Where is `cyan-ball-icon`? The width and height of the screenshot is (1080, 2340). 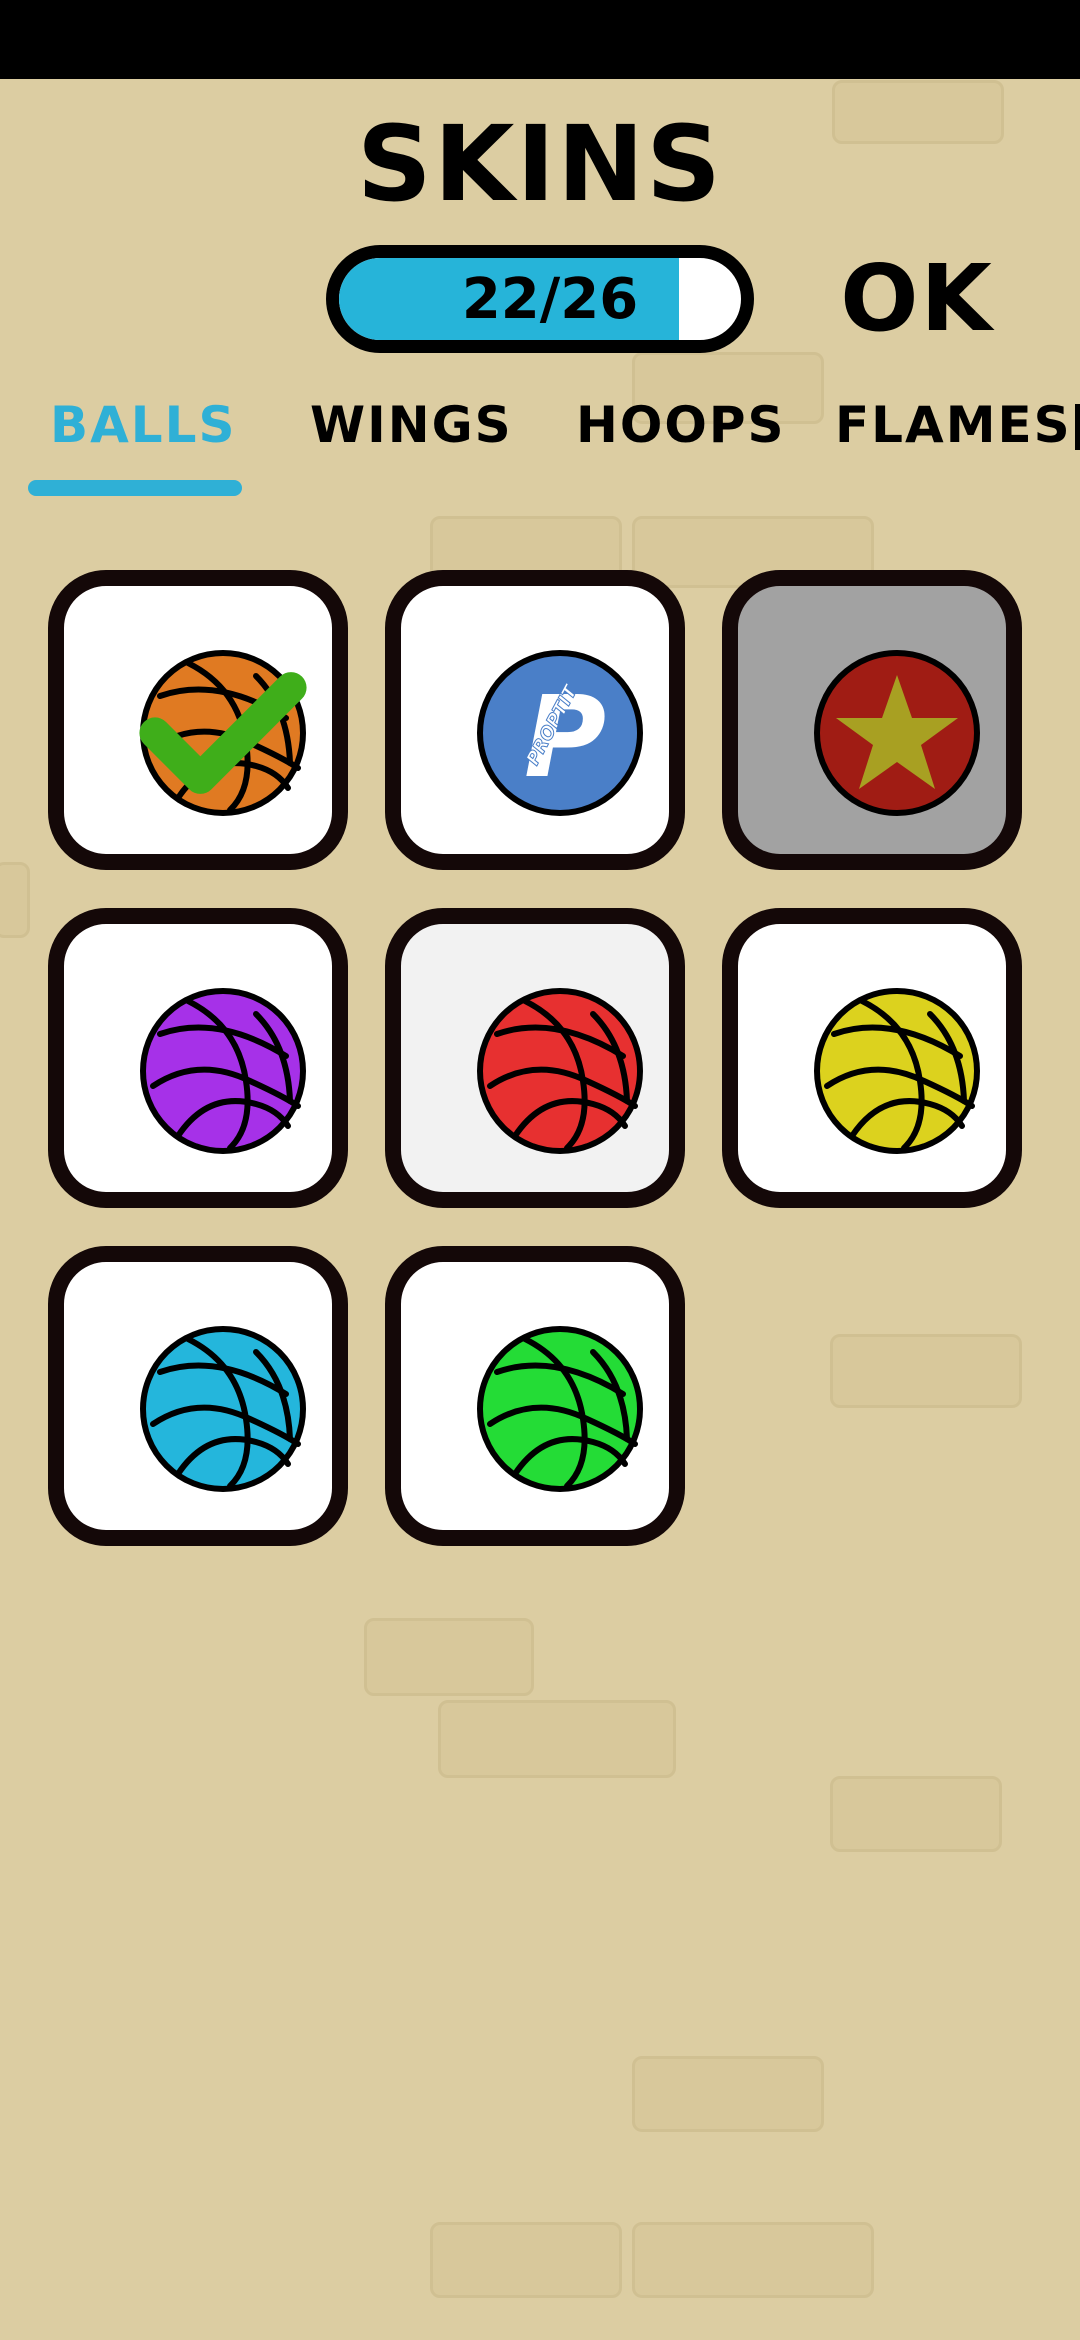
cyan-ball-icon is located at coordinates (223, 1409).